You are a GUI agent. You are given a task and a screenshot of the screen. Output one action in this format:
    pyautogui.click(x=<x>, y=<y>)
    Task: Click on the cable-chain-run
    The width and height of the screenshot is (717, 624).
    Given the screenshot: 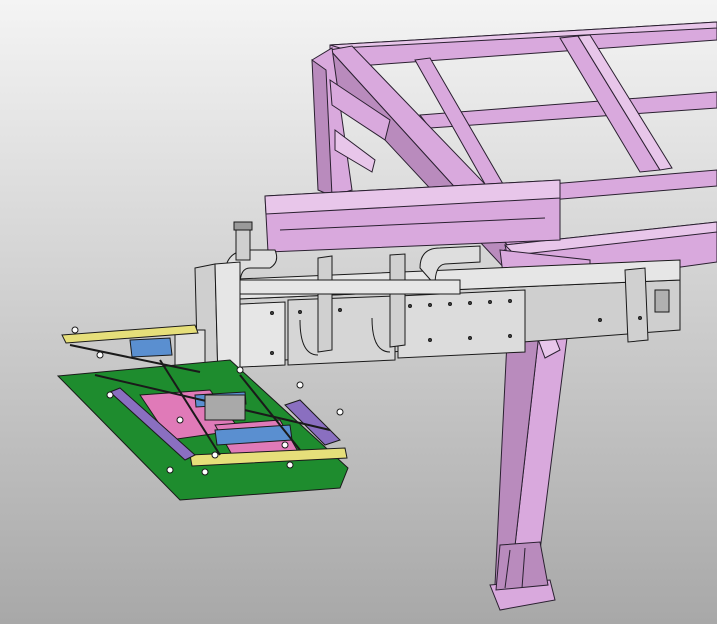 What is the action you would take?
    pyautogui.click(x=350, y=287)
    